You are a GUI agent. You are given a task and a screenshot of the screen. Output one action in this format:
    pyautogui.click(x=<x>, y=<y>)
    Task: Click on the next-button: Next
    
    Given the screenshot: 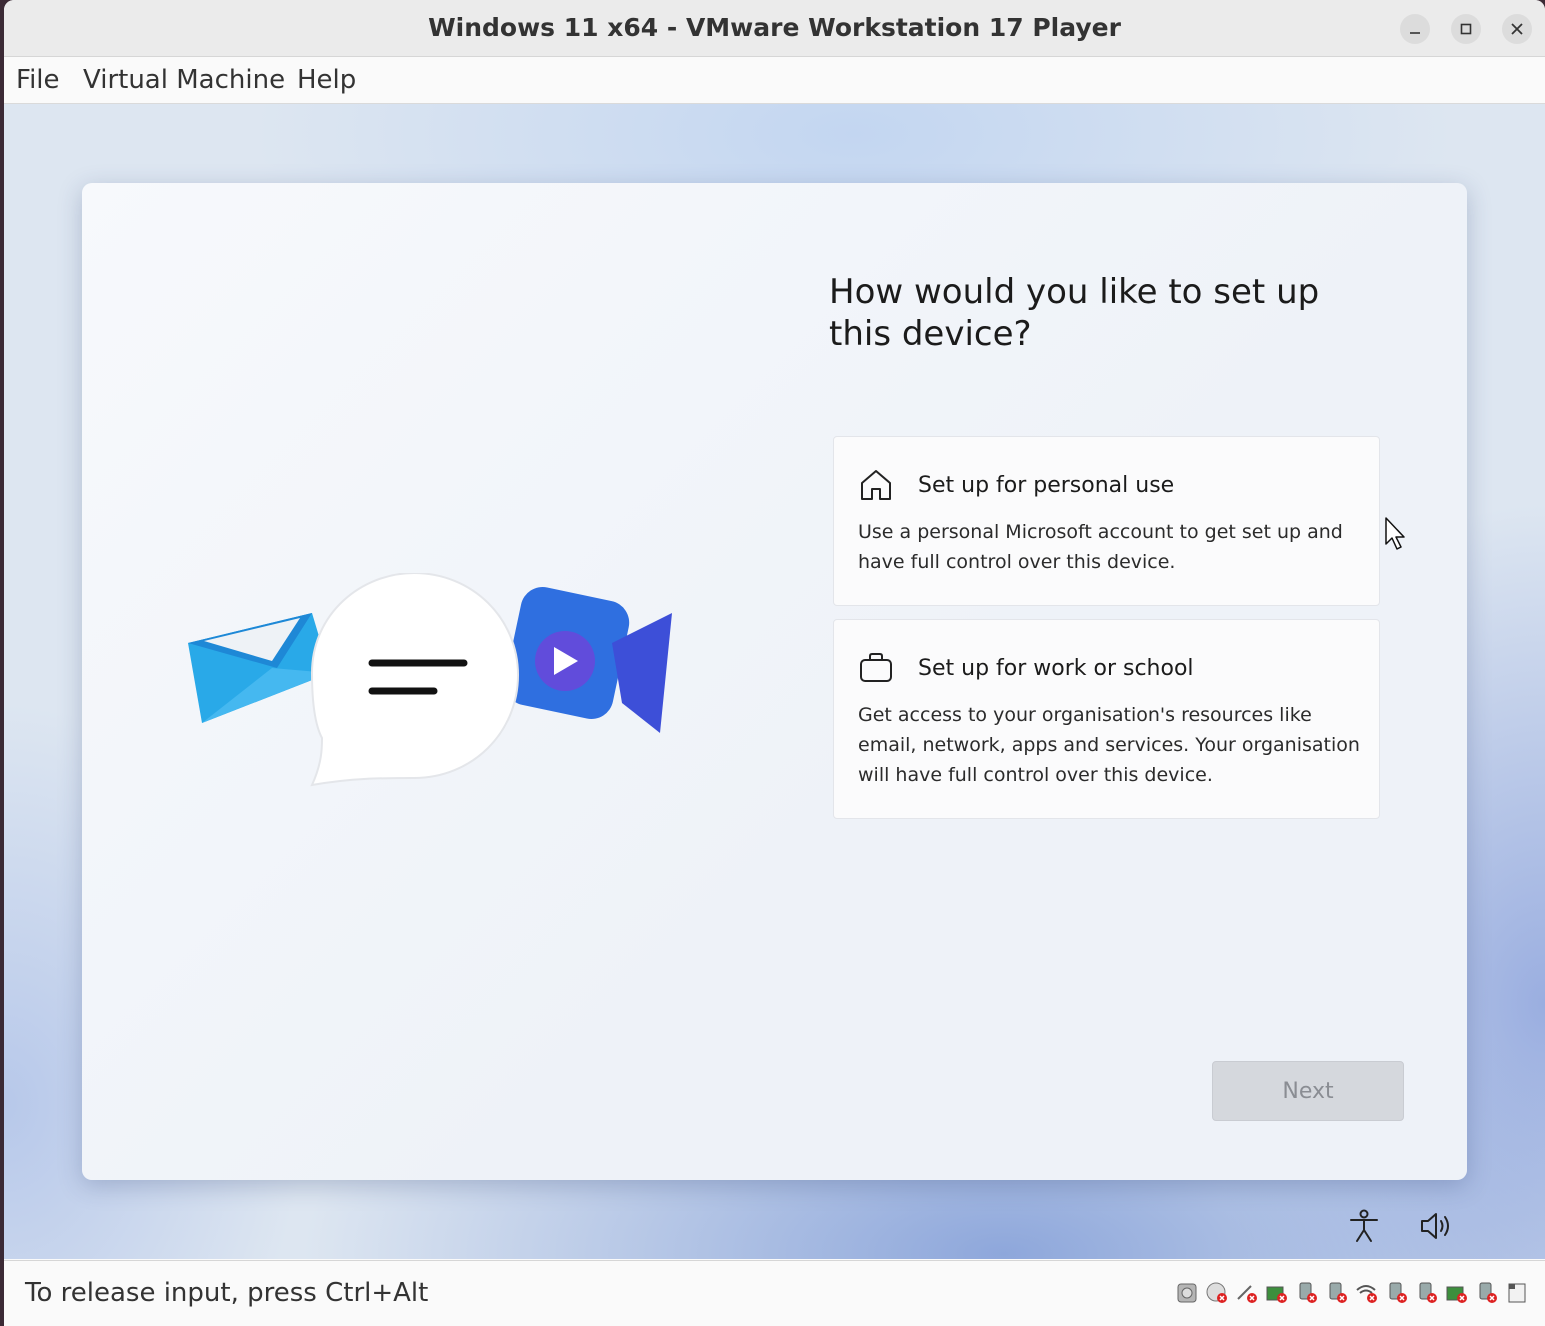 What is the action you would take?
    pyautogui.click(x=1308, y=1091)
    